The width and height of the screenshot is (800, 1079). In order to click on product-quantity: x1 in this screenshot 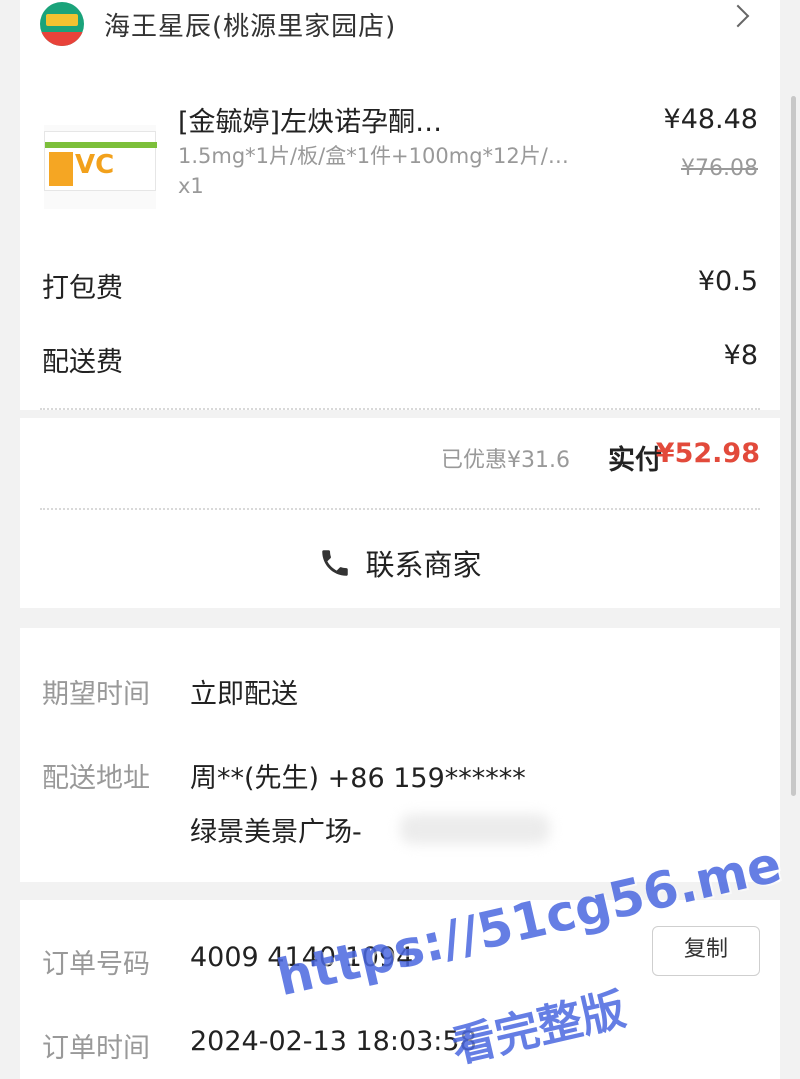, I will do `click(191, 186)`.